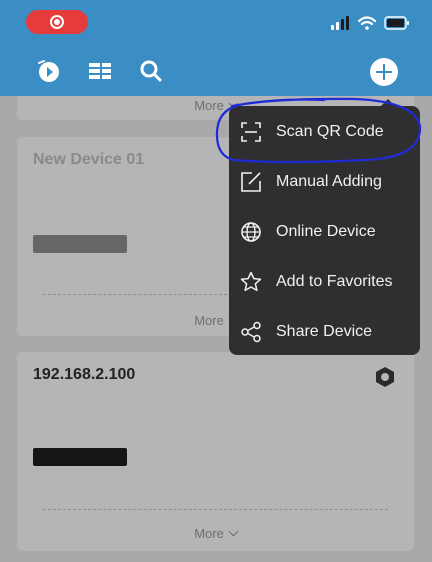 The image size is (432, 562). I want to click on edit-icon, so click(251, 182).